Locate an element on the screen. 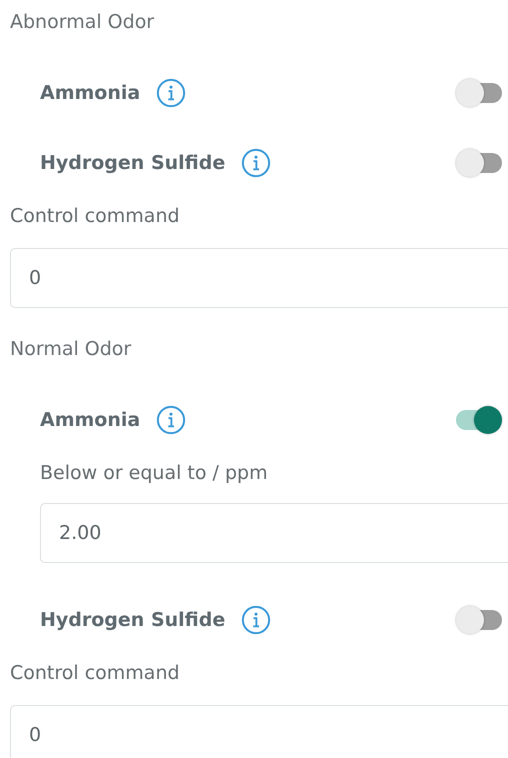 This screenshot has width=508, height=758. input-field: 2.00 is located at coordinates (274, 533).